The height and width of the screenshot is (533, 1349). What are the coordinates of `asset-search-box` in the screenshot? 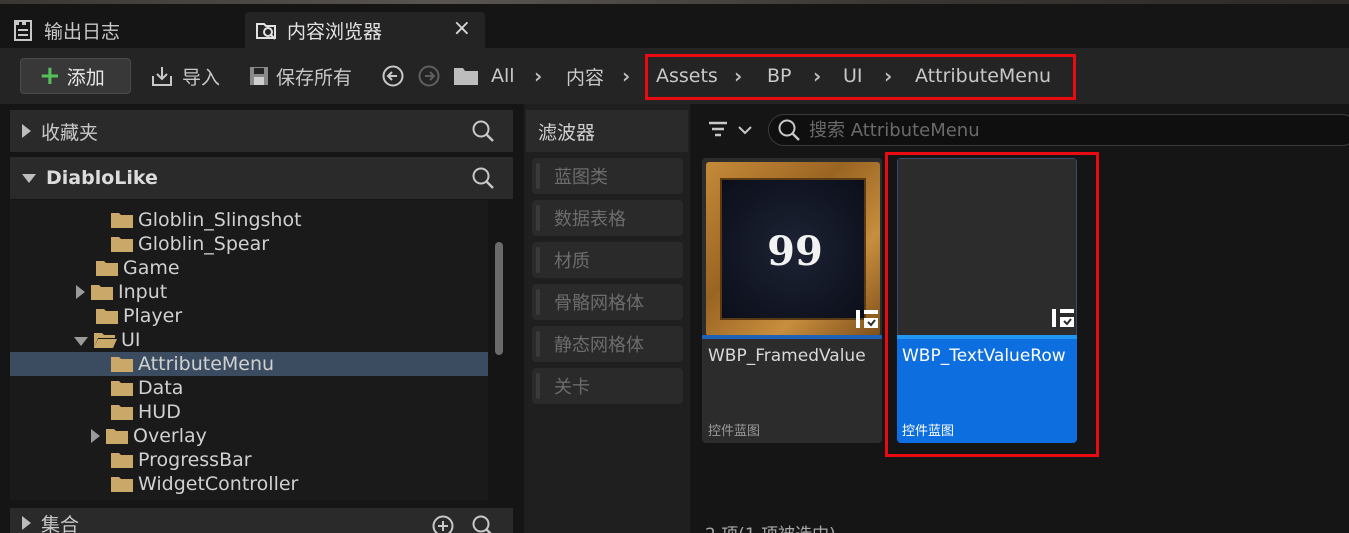 It's located at (1058, 130).